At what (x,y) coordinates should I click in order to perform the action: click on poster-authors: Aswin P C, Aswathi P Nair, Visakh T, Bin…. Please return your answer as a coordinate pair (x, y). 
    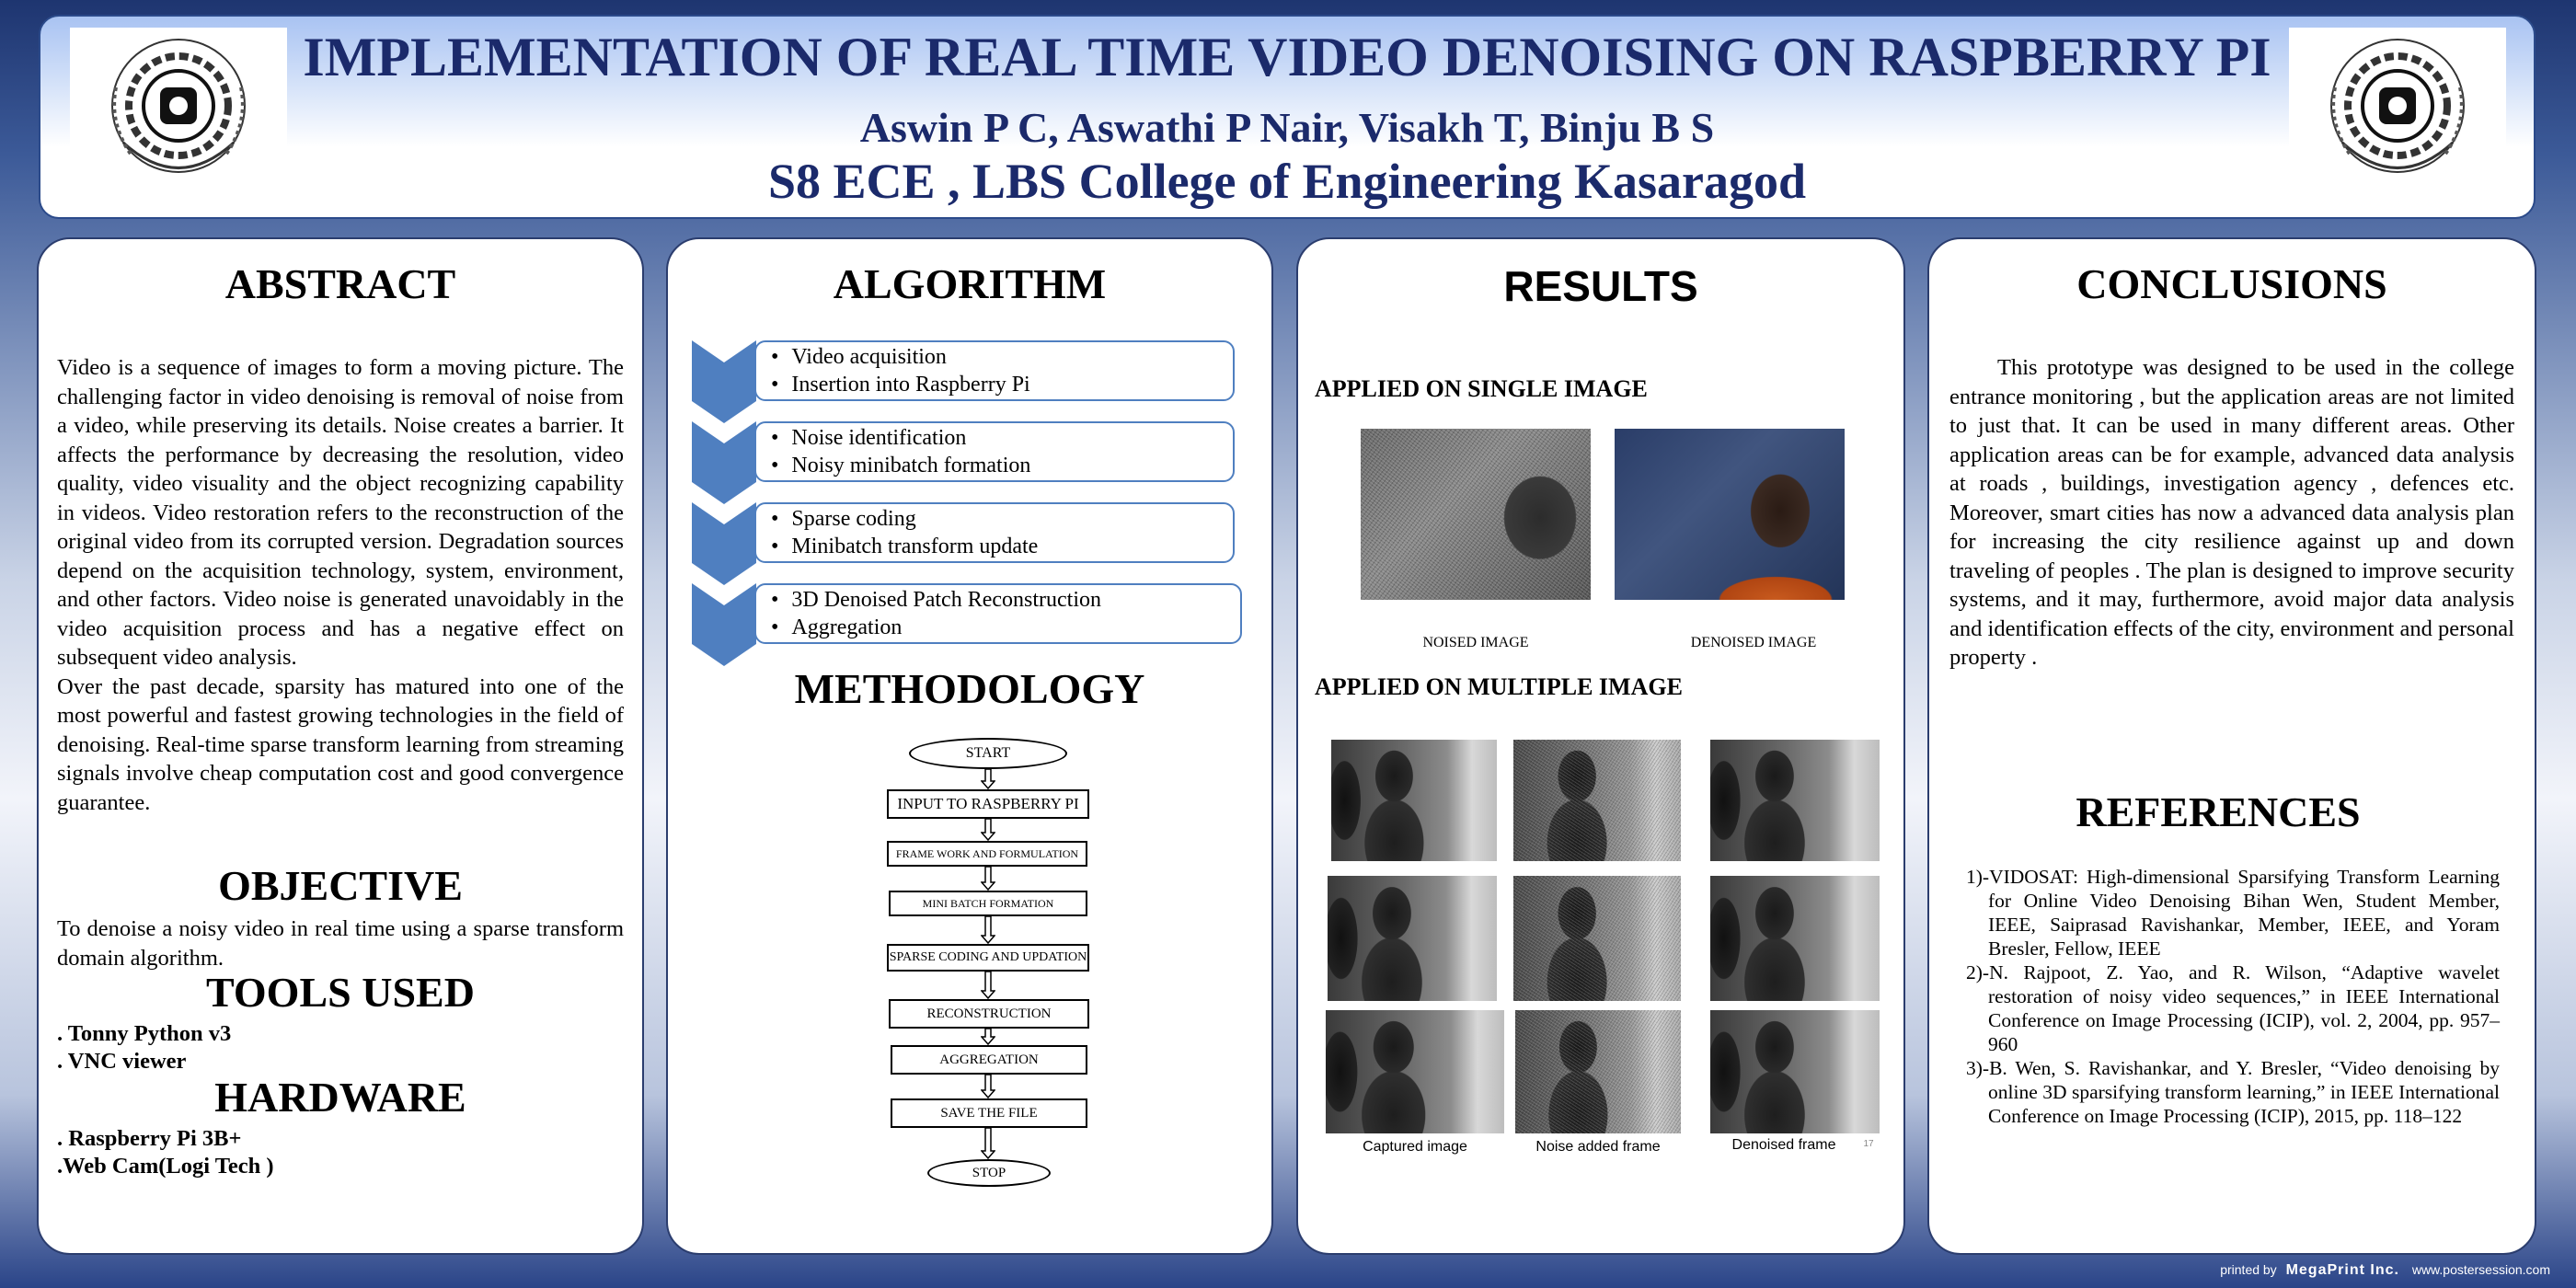
    Looking at the image, I should click on (1287, 127).